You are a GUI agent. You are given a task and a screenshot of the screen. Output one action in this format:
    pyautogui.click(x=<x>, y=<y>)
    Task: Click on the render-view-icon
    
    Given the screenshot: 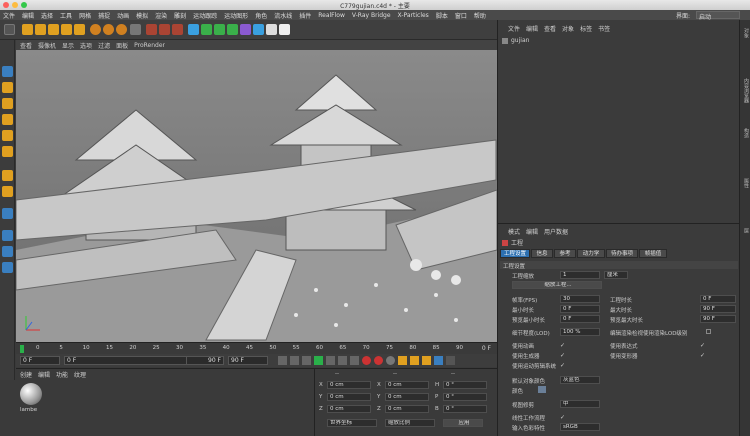 What is the action you would take?
    pyautogui.click(x=151, y=29)
    